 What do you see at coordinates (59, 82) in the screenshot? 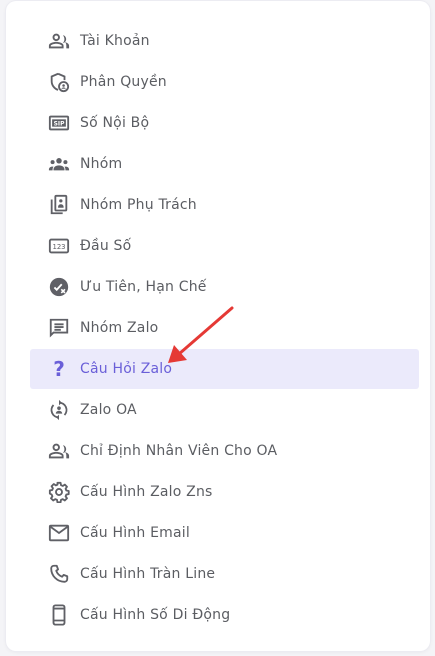
I see `shield-user-icon` at bounding box center [59, 82].